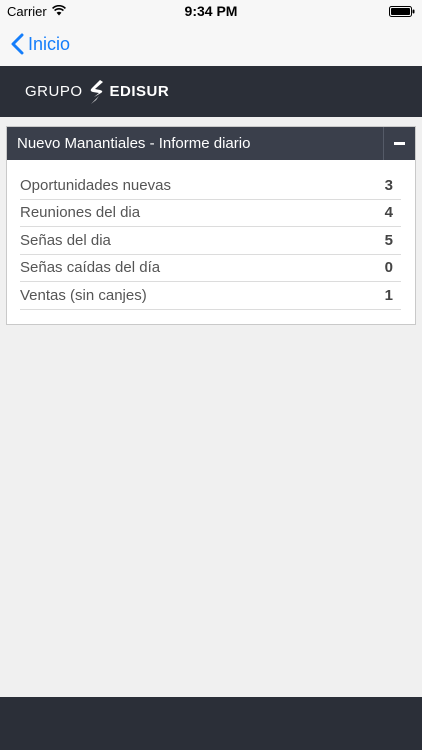 This screenshot has width=422, height=750. Describe the element at coordinates (139, 91) in the screenshot. I see `brand-name-part-b: EDISUR` at that location.